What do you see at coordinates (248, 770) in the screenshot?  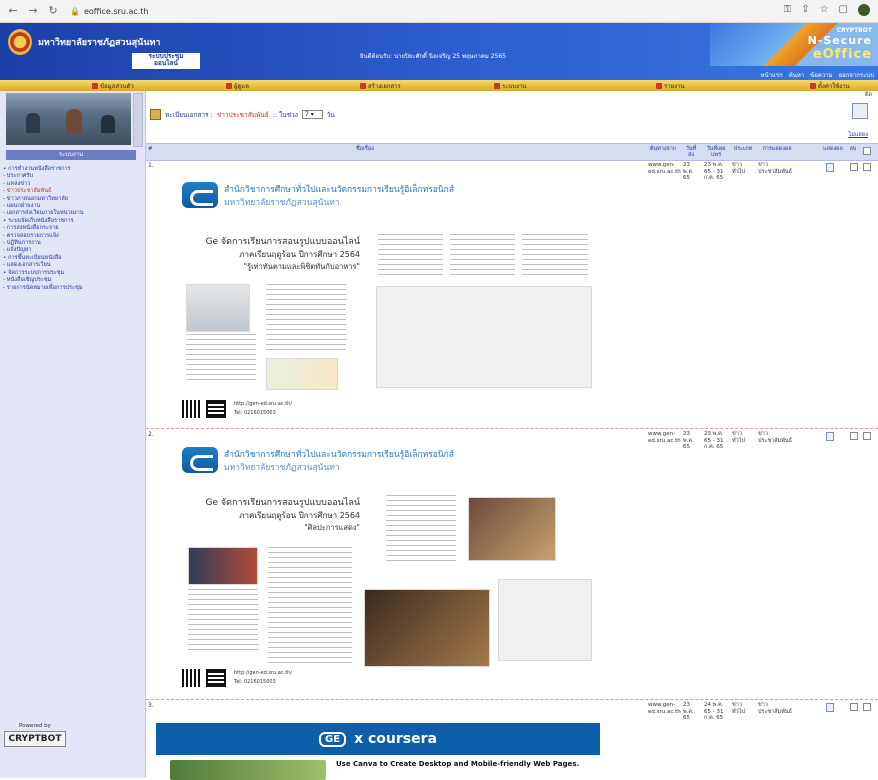 I see `course-thumbnail` at bounding box center [248, 770].